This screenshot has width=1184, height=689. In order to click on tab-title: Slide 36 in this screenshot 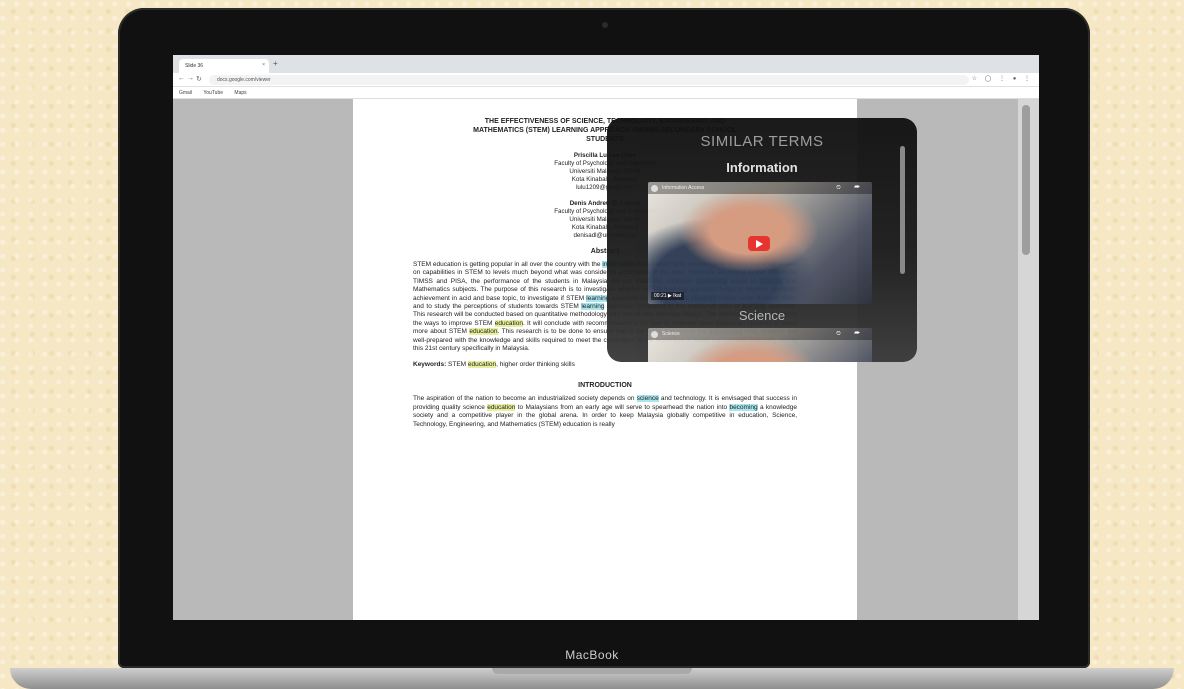, I will do `click(194, 66)`.